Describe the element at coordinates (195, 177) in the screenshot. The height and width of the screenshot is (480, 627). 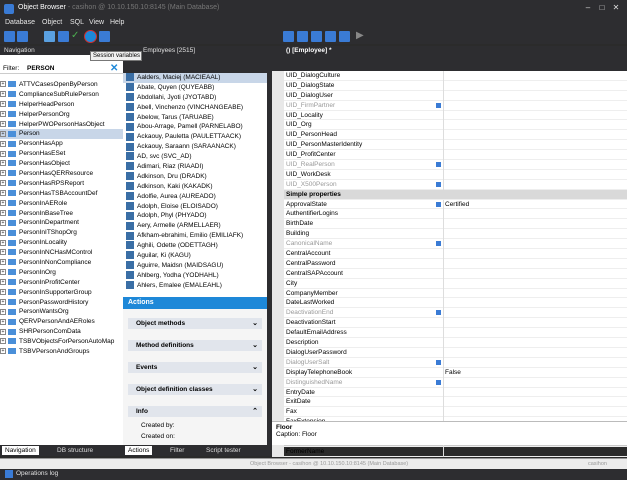
I see `list-item: Adkinson, Dru (DRADK)` at that location.